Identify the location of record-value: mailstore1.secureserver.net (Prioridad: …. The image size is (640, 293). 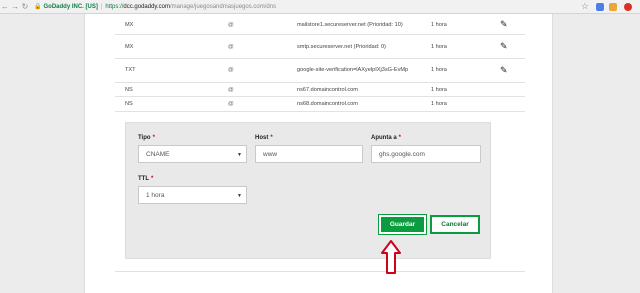
(350, 25).